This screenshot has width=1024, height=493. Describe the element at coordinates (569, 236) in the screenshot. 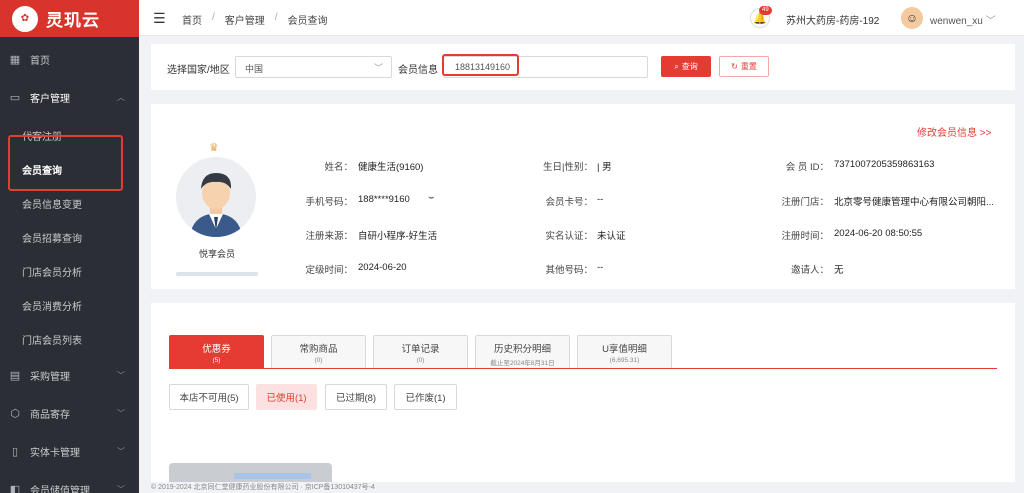

I see `realname-label: 实名认证：` at that location.